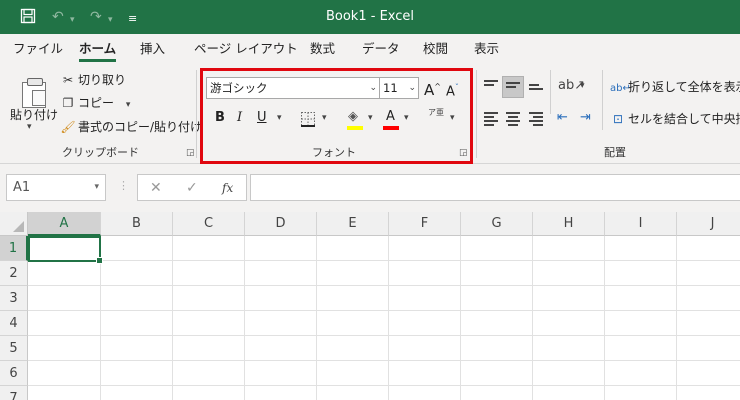 The image size is (740, 400). What do you see at coordinates (227, 188) in the screenshot?
I see `insert-function-icon: fx` at bounding box center [227, 188].